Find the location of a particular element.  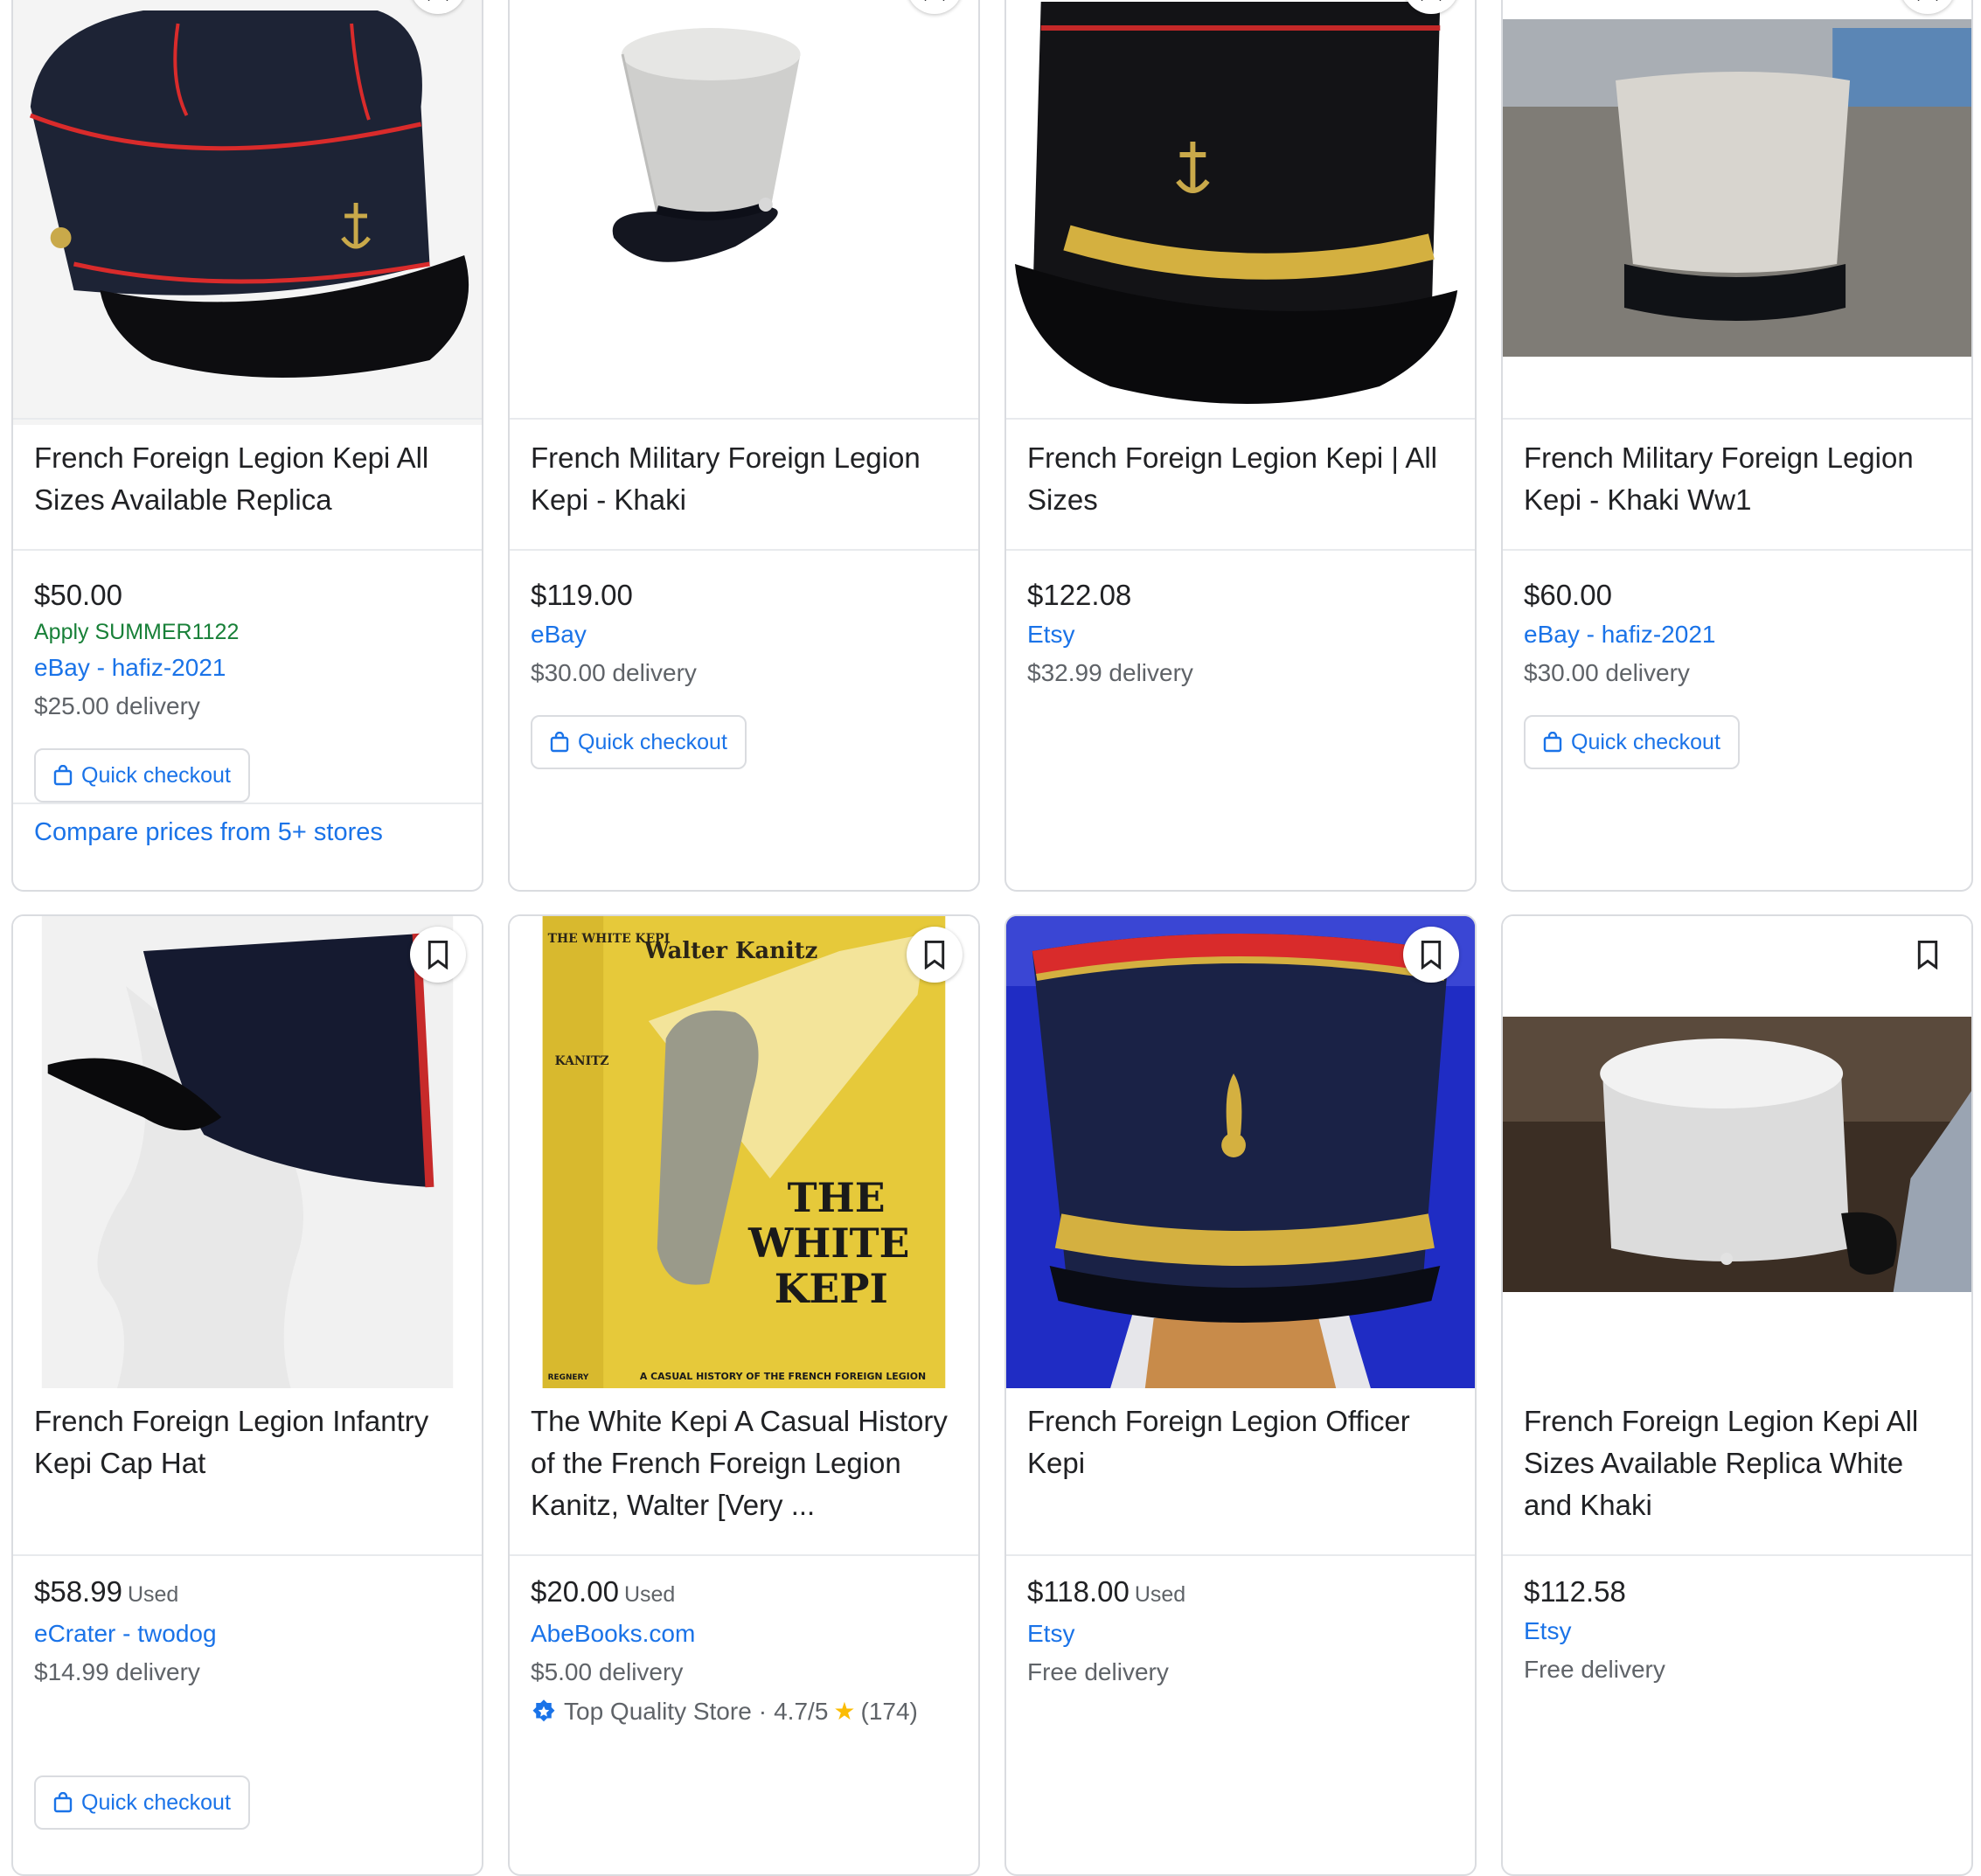

review-count: (174) is located at coordinates (889, 1711).